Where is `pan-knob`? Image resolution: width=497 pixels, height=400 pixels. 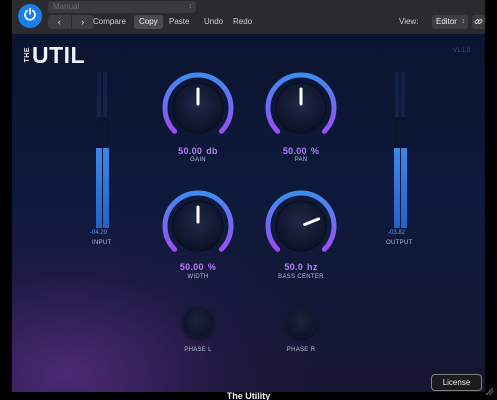 pan-knob is located at coordinates (301, 108).